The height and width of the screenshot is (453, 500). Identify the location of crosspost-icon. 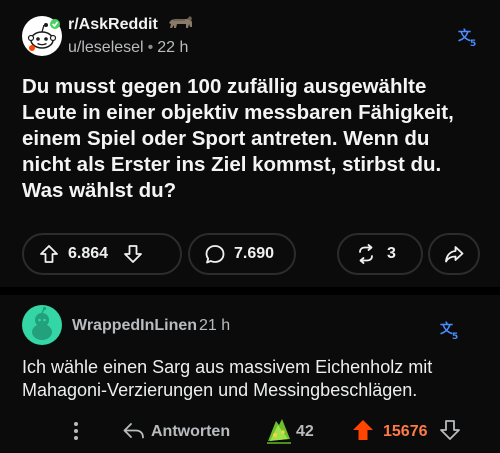
(366, 254).